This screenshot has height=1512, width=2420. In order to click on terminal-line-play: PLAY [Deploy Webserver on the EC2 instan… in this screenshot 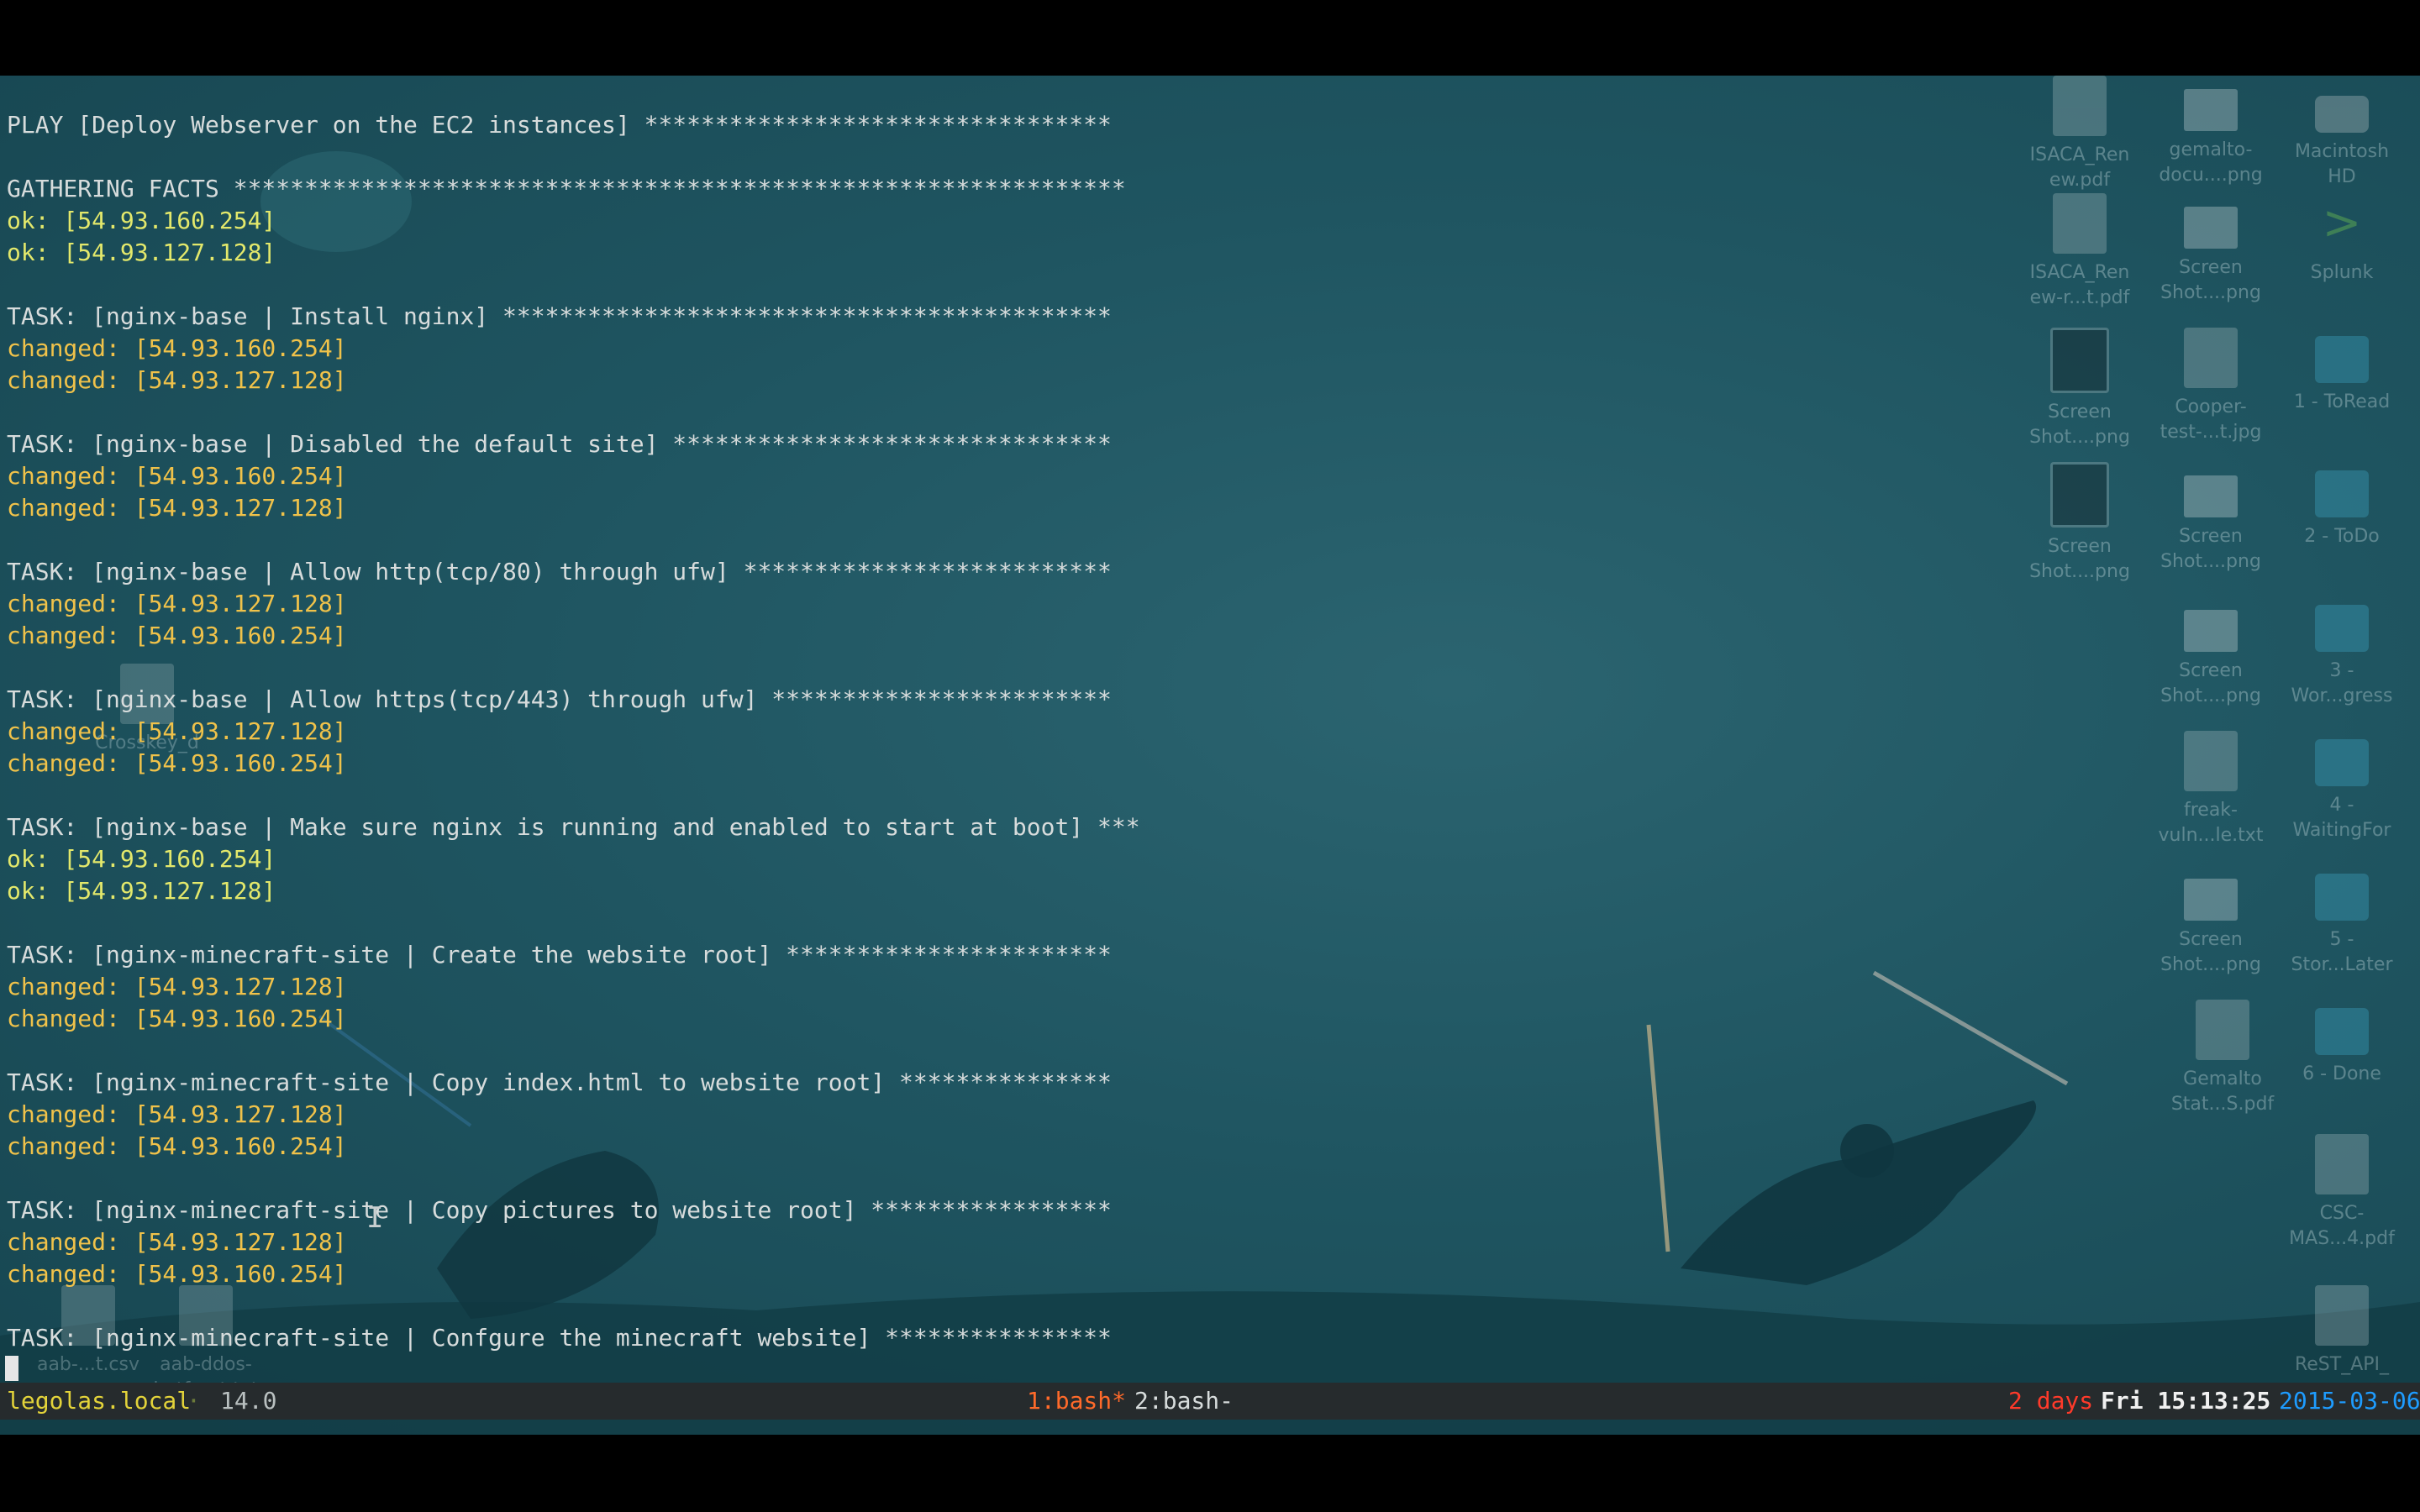, I will do `click(559, 125)`.